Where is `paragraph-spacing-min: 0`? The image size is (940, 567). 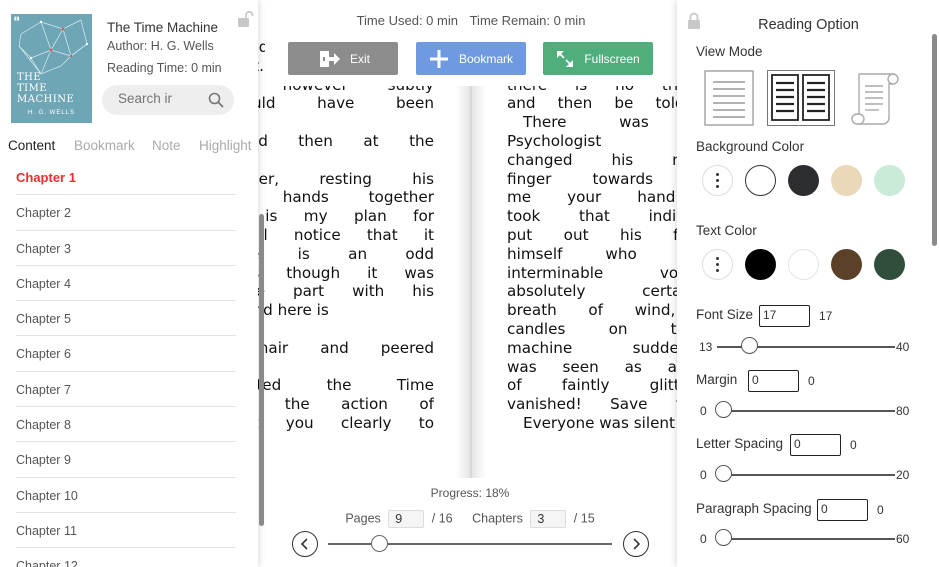
paragraph-spacing-min: 0 is located at coordinates (703, 539).